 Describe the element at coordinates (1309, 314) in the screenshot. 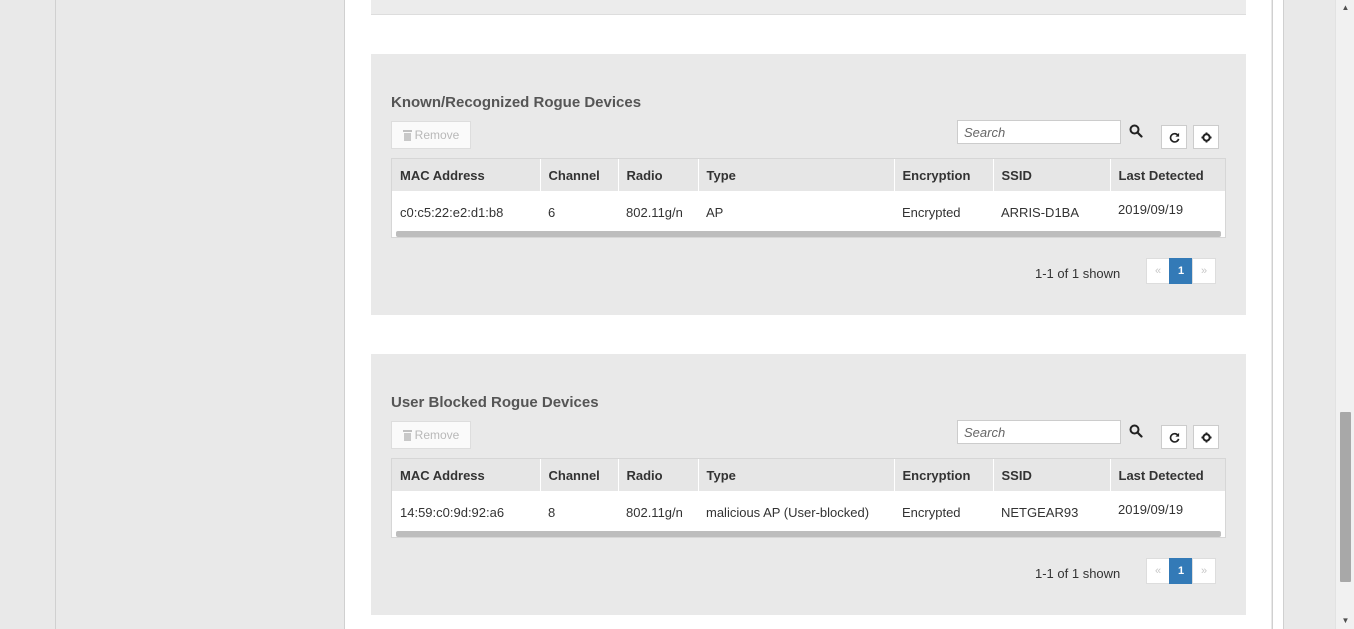

I see `right-side-panel` at that location.